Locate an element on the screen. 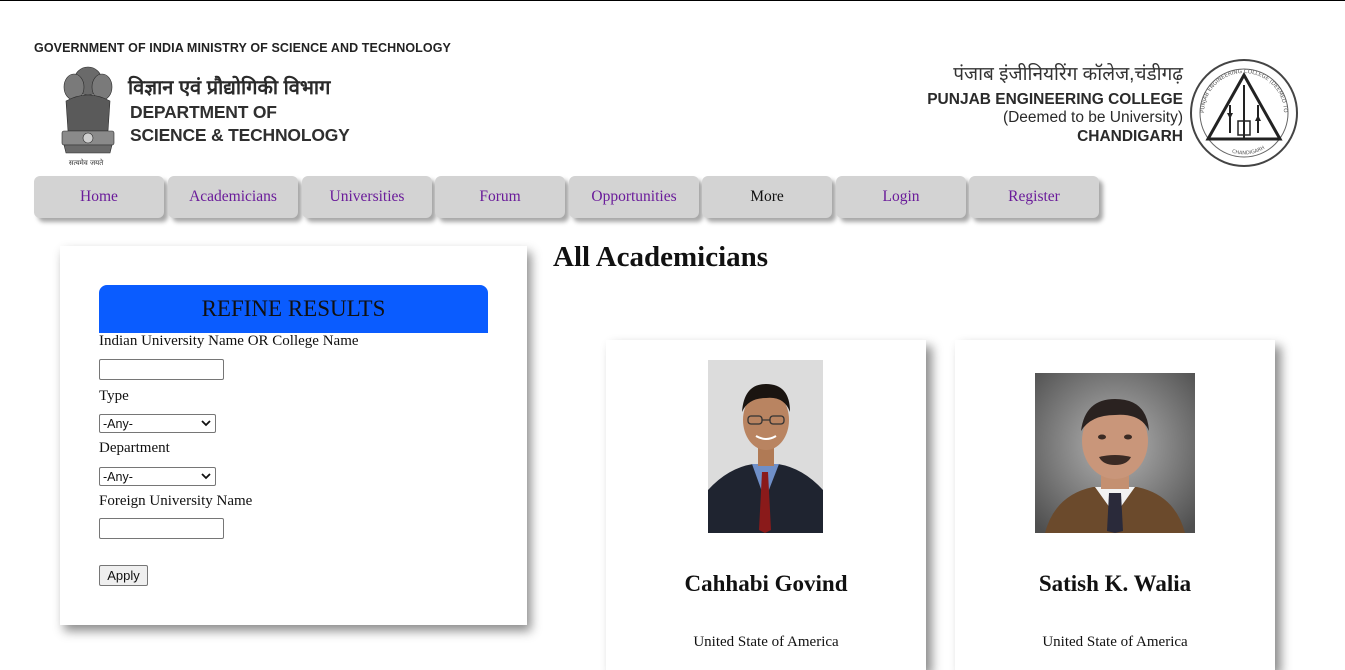 This screenshot has height=670, width=1345. department-select: -Any- is located at coordinates (157, 476).